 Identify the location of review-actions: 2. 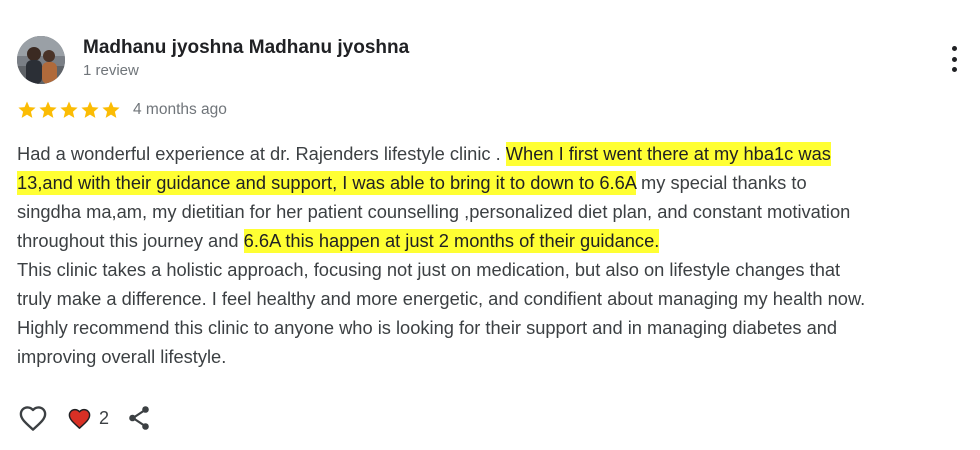
(85, 418).